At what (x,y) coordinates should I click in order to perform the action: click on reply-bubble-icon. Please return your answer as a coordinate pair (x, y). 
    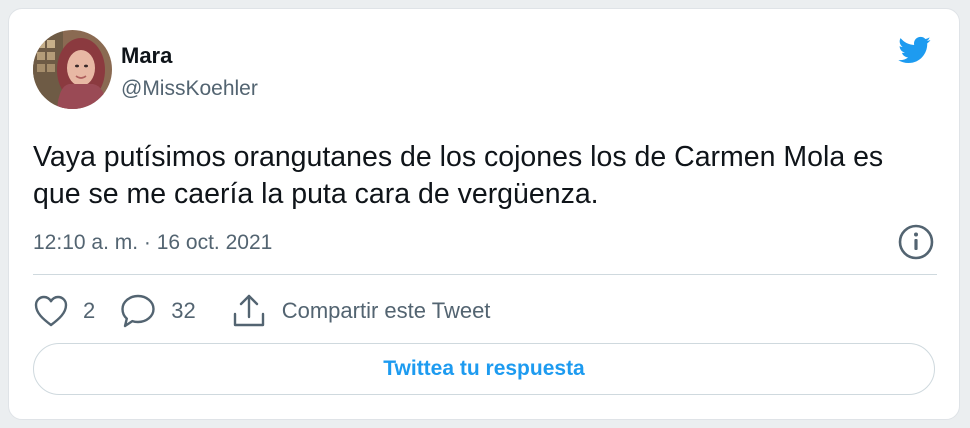
    Looking at the image, I should click on (138, 311).